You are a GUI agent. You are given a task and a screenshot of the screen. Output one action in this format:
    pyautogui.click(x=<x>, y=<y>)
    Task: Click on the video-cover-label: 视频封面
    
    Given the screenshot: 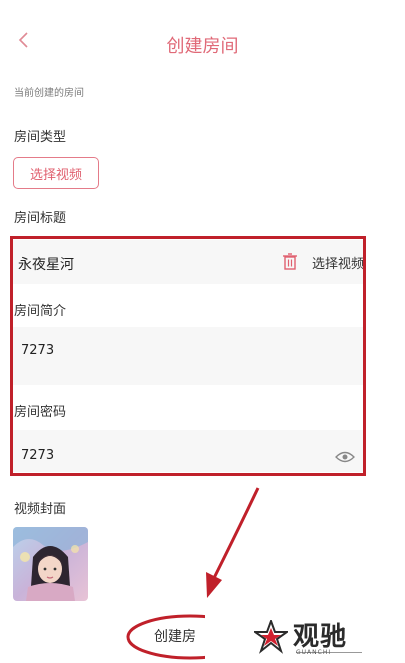 What is the action you would take?
    pyautogui.click(x=40, y=509)
    